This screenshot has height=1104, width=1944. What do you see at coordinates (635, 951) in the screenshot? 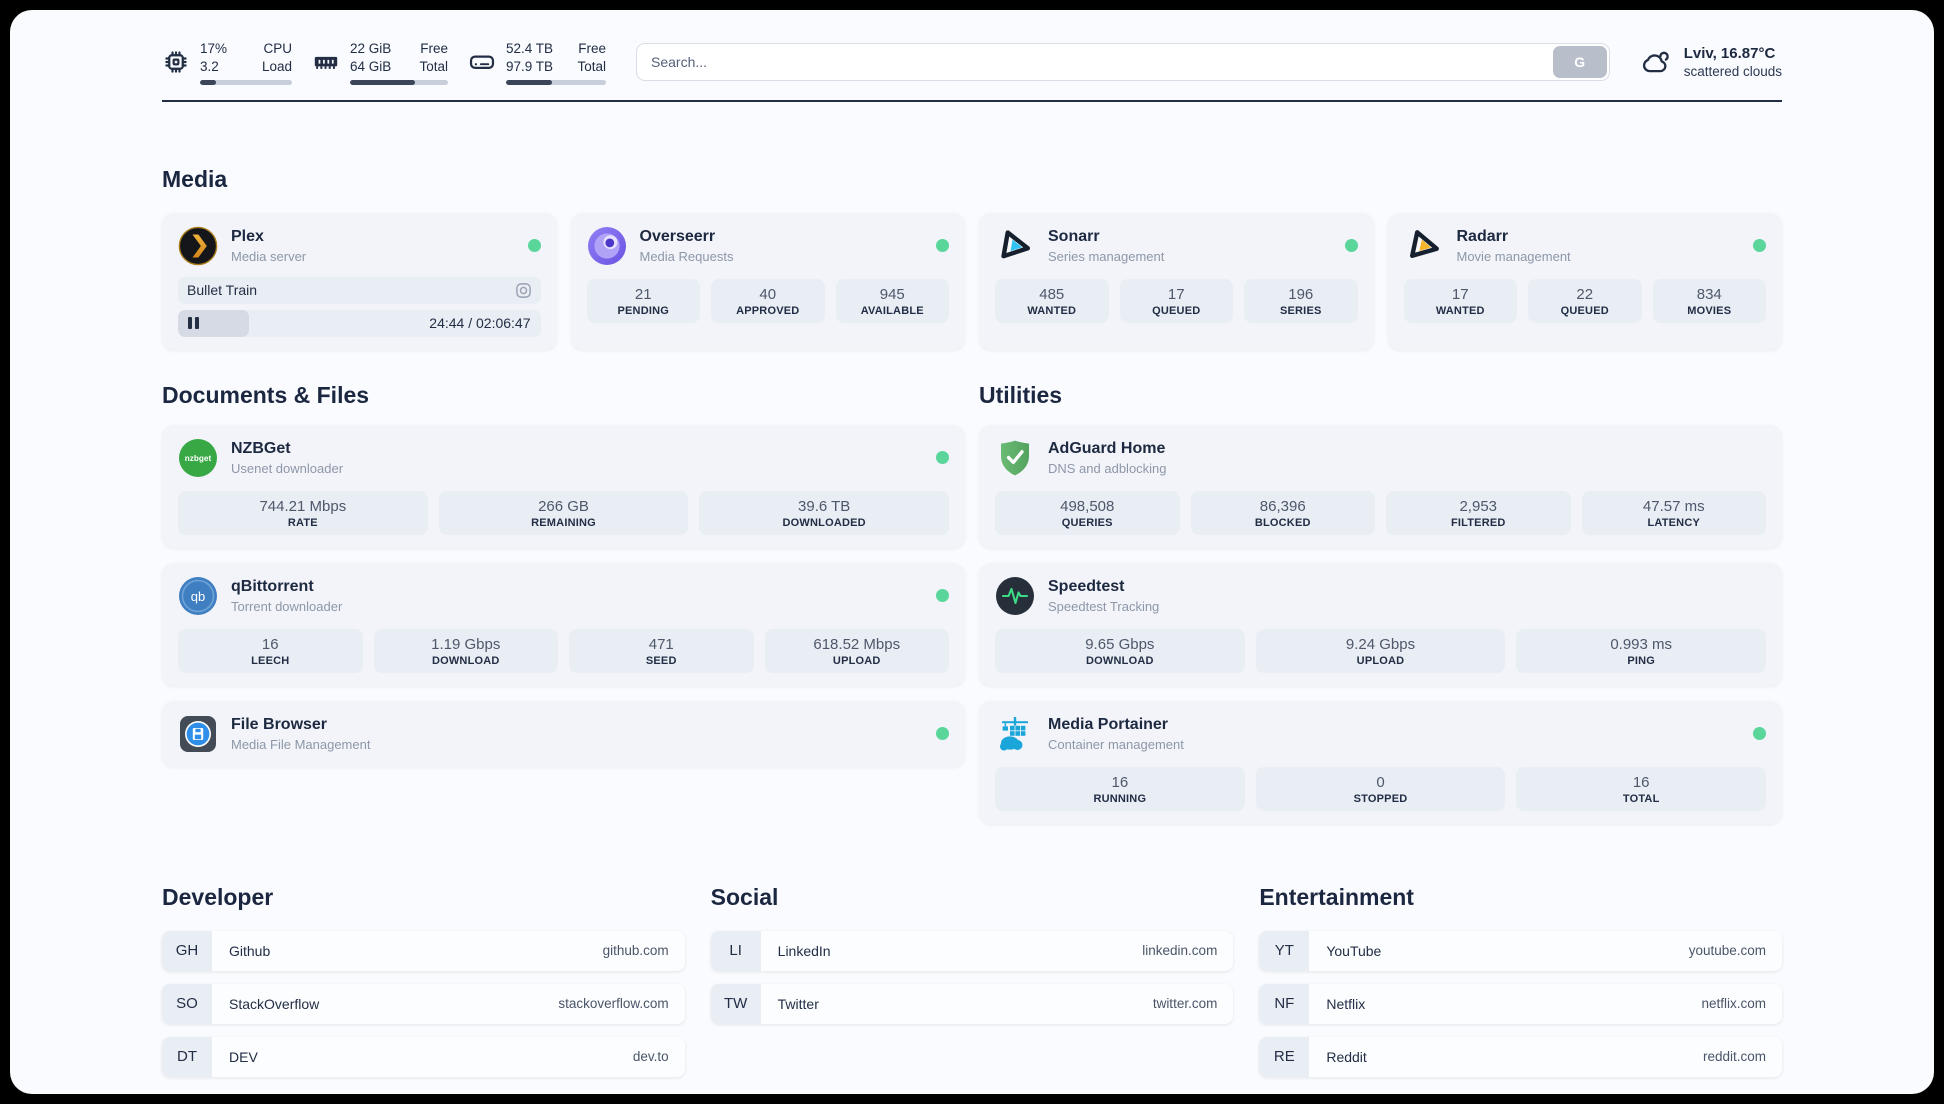
I see `bookmark-url: github.com` at bounding box center [635, 951].